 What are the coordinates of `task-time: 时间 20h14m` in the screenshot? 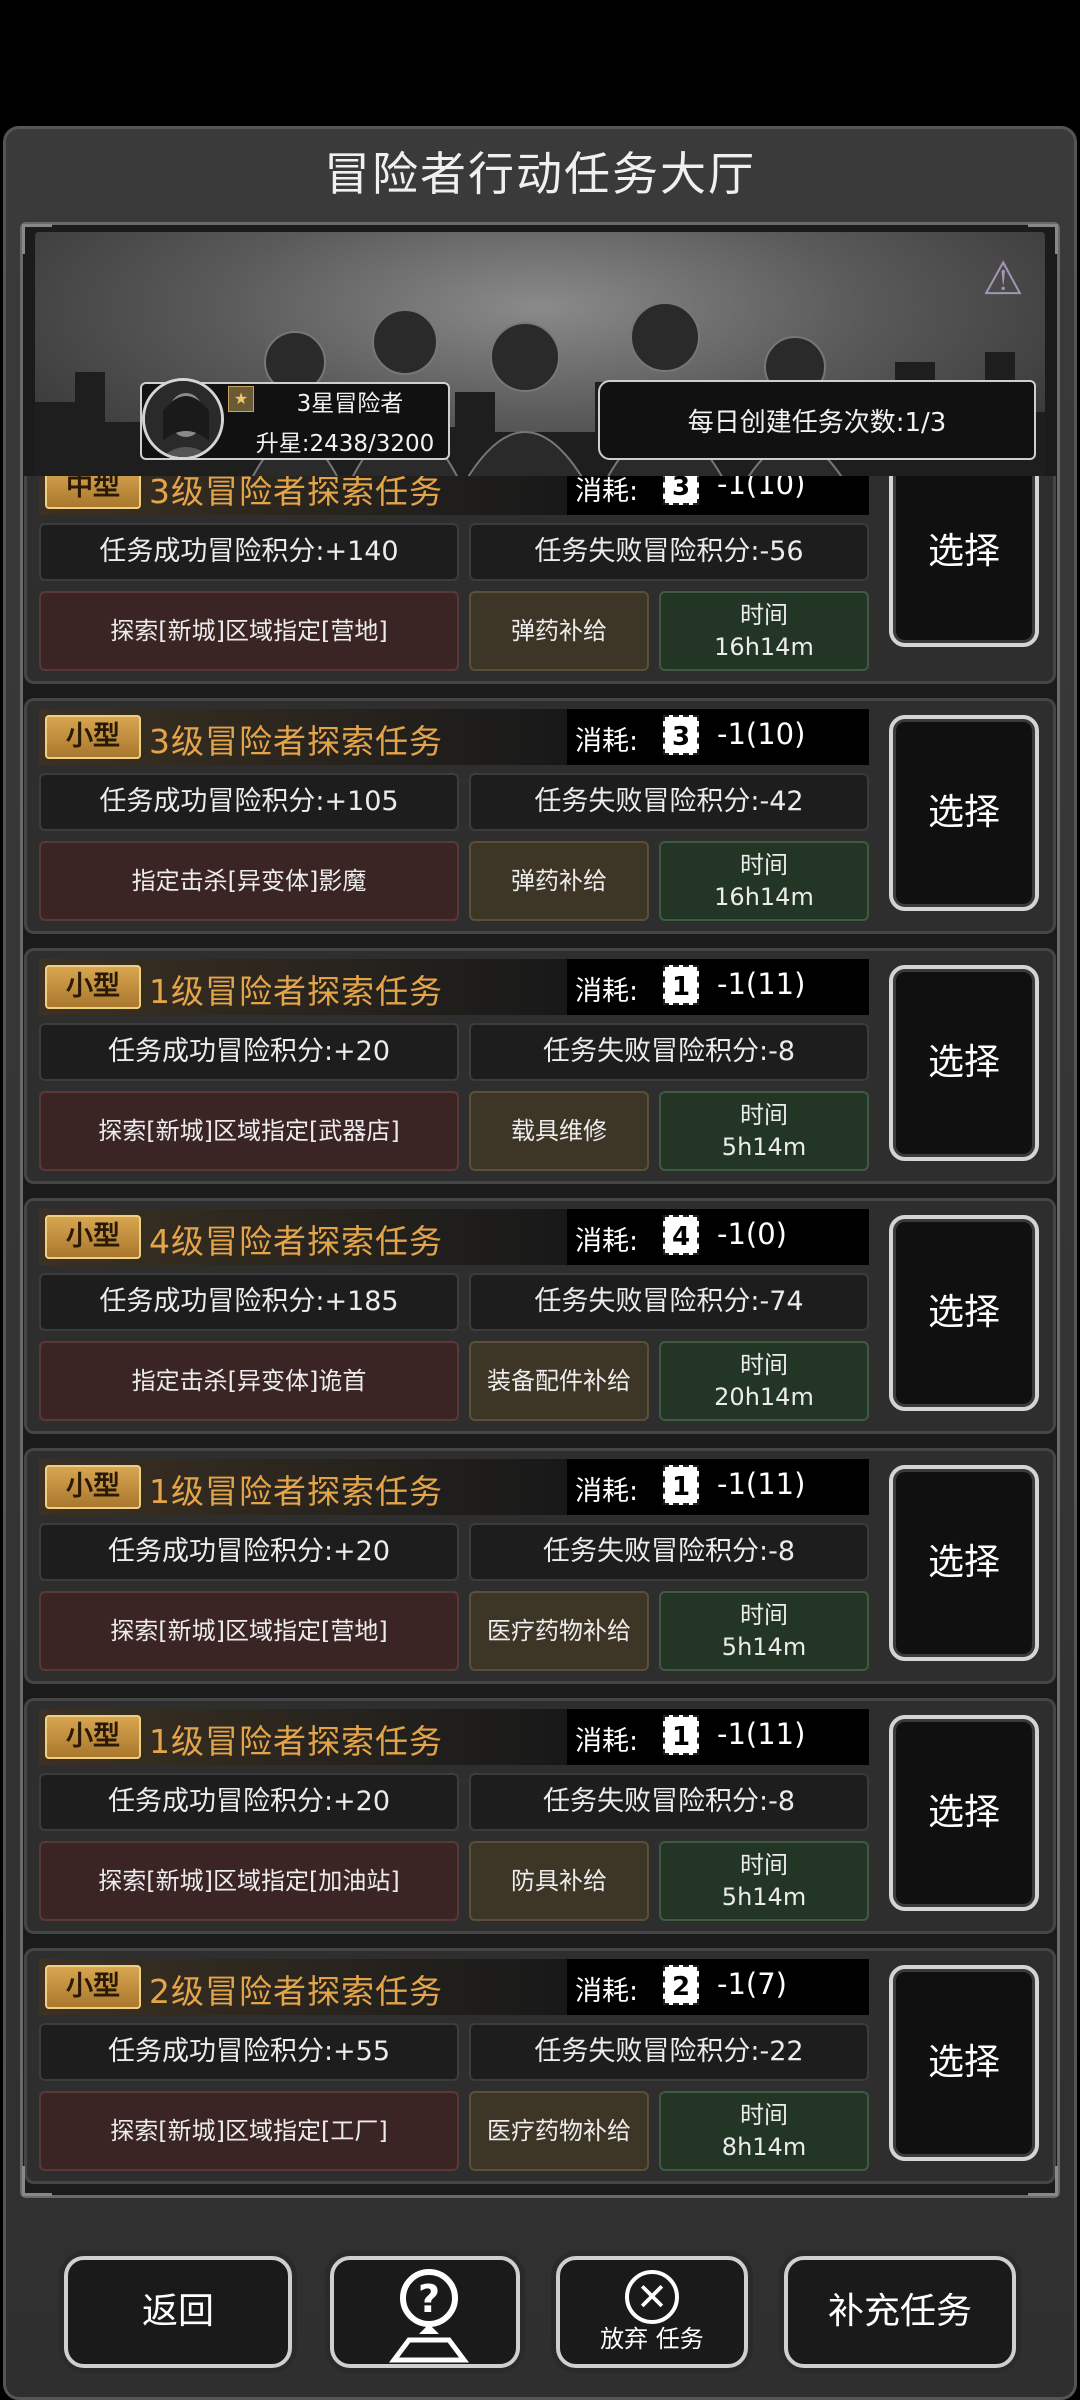 It's located at (764, 1381).